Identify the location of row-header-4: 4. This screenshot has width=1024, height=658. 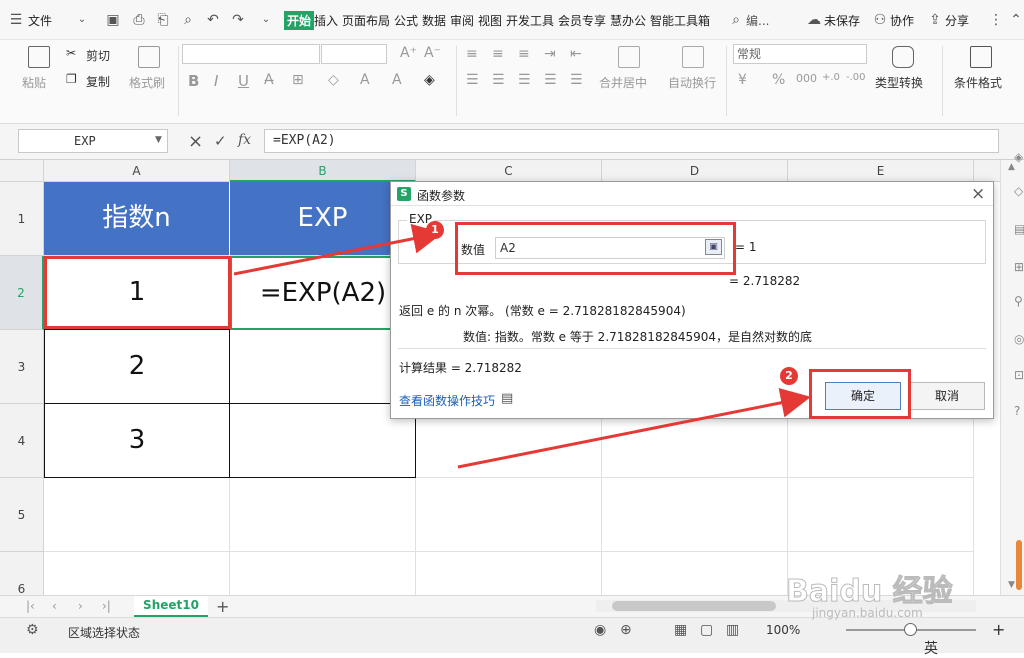
(22, 441).